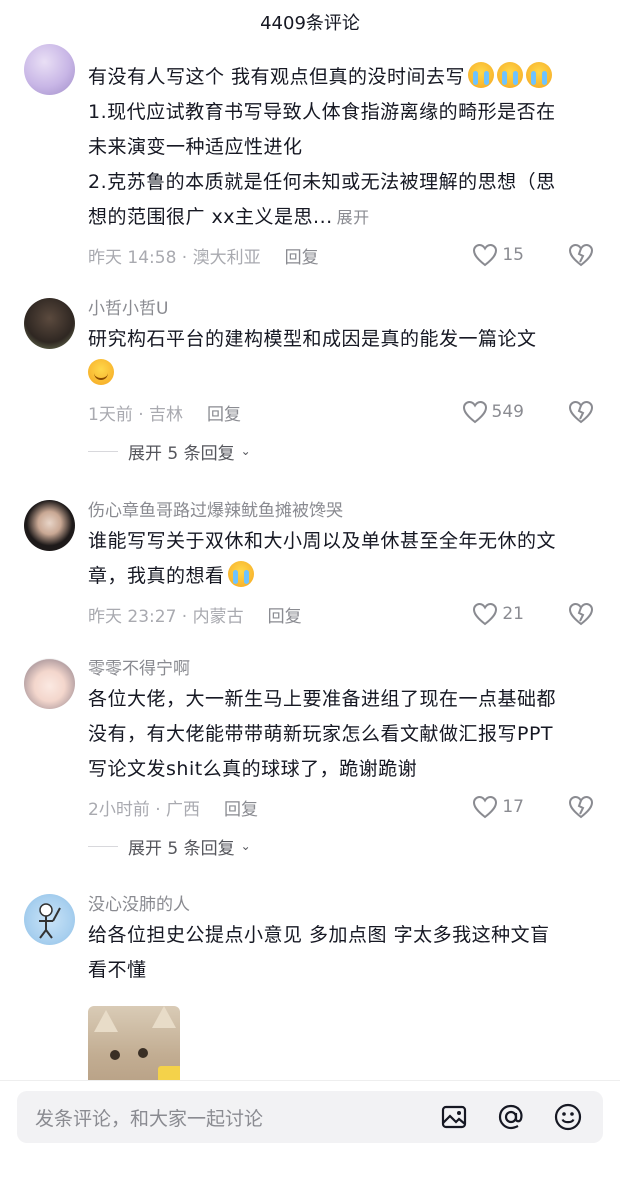  I want to click on comment-input: 发条评论，和大家一起讨论, so click(310, 1117).